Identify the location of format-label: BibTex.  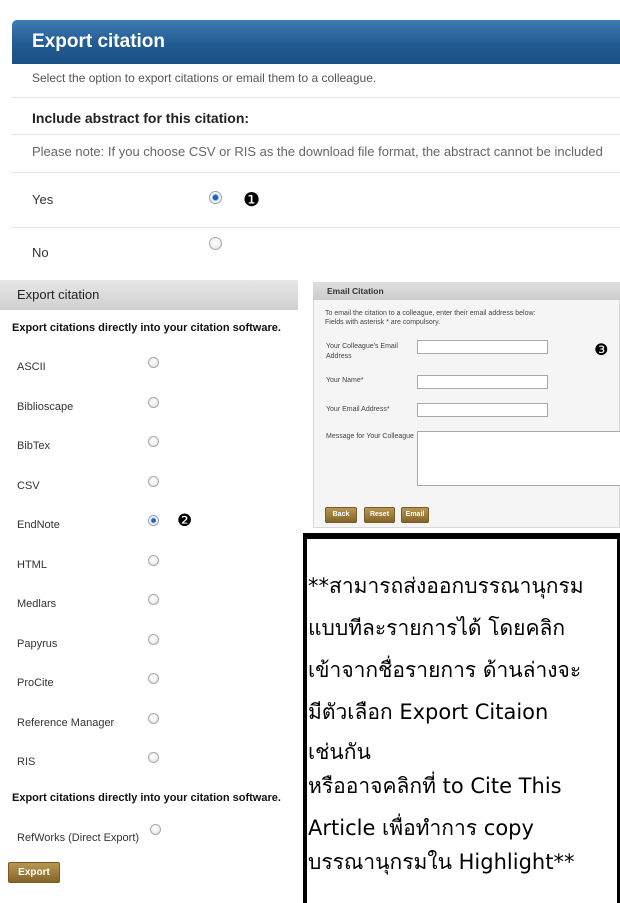
(34, 446).